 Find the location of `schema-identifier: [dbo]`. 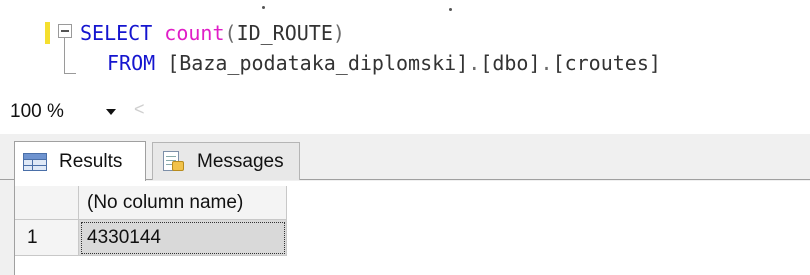

schema-identifier: [dbo] is located at coordinates (510, 63).